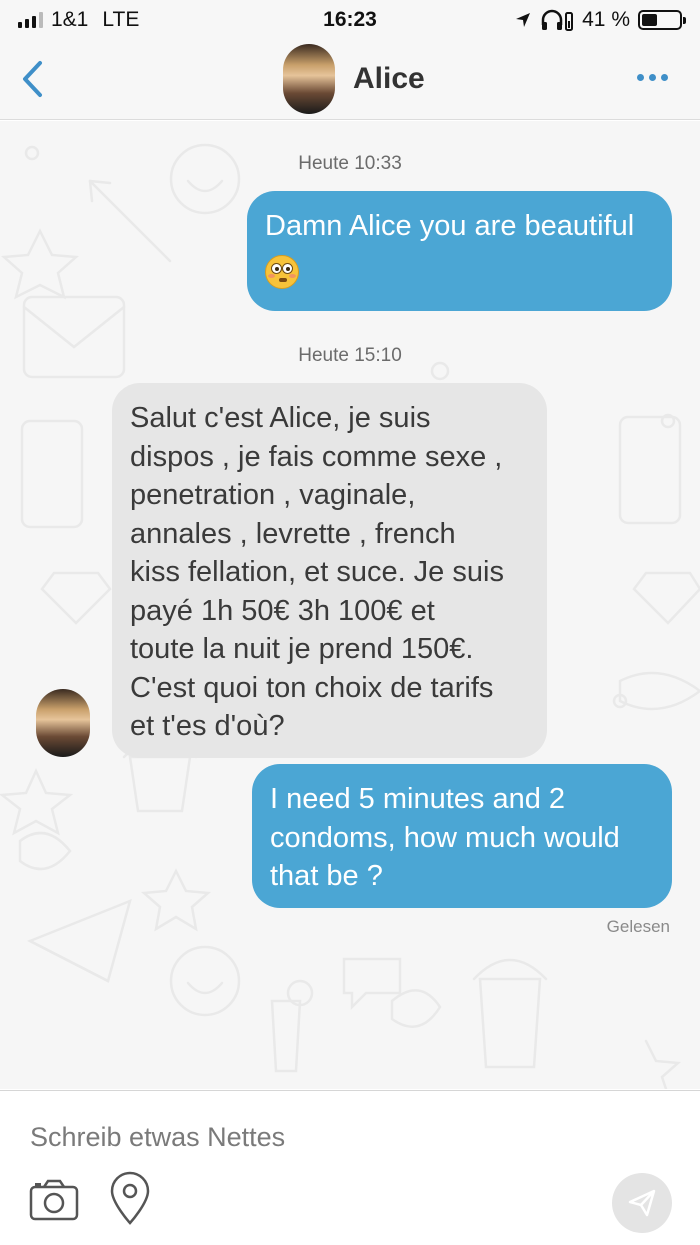 This screenshot has height=1245, width=700. I want to click on headphones-icon, so click(557, 20).